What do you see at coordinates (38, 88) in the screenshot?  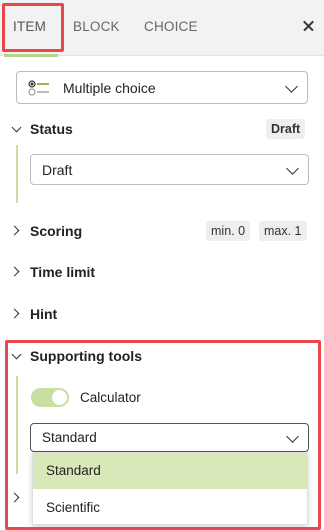 I see `multiple-choice-icon` at bounding box center [38, 88].